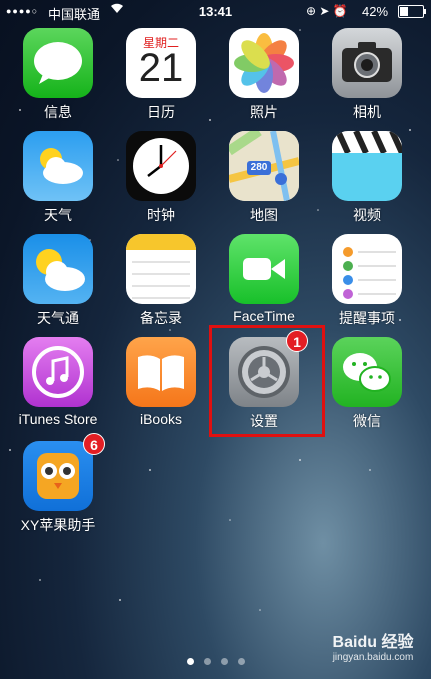 Image resolution: width=431 pixels, height=679 pixels. I want to click on ibooks-icon, so click(161, 372).